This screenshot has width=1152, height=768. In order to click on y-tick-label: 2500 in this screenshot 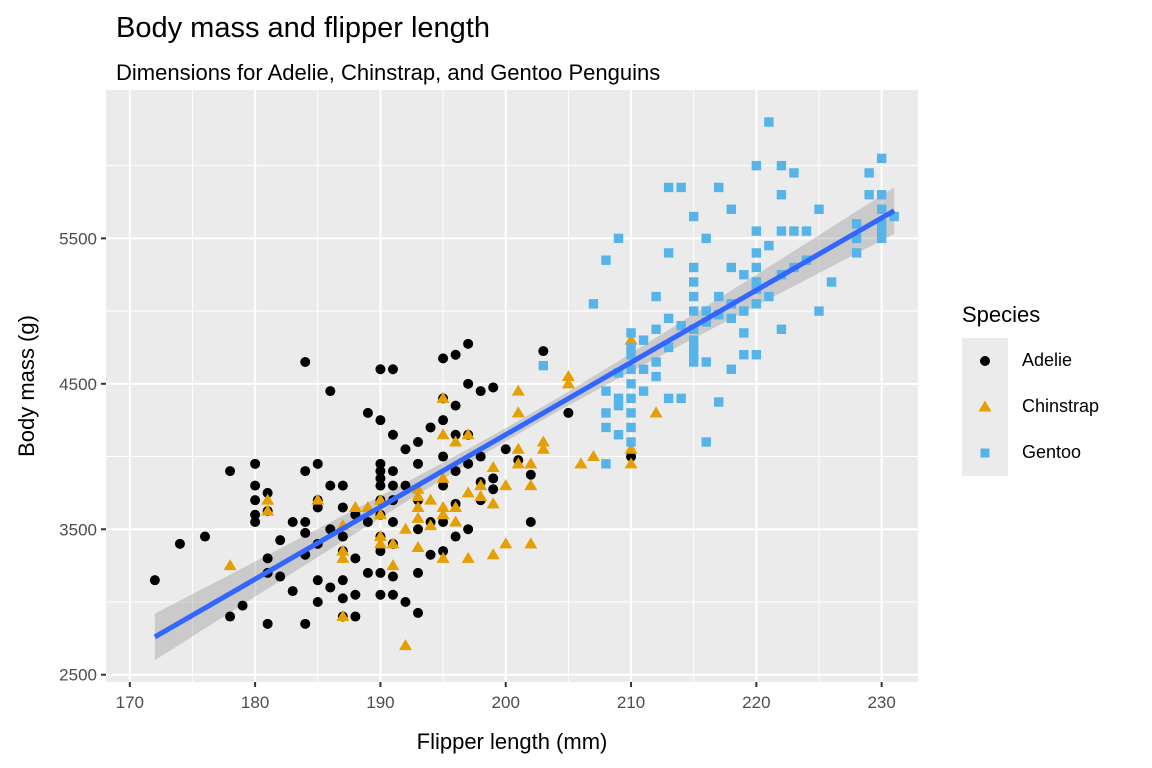, I will do `click(78, 675)`.